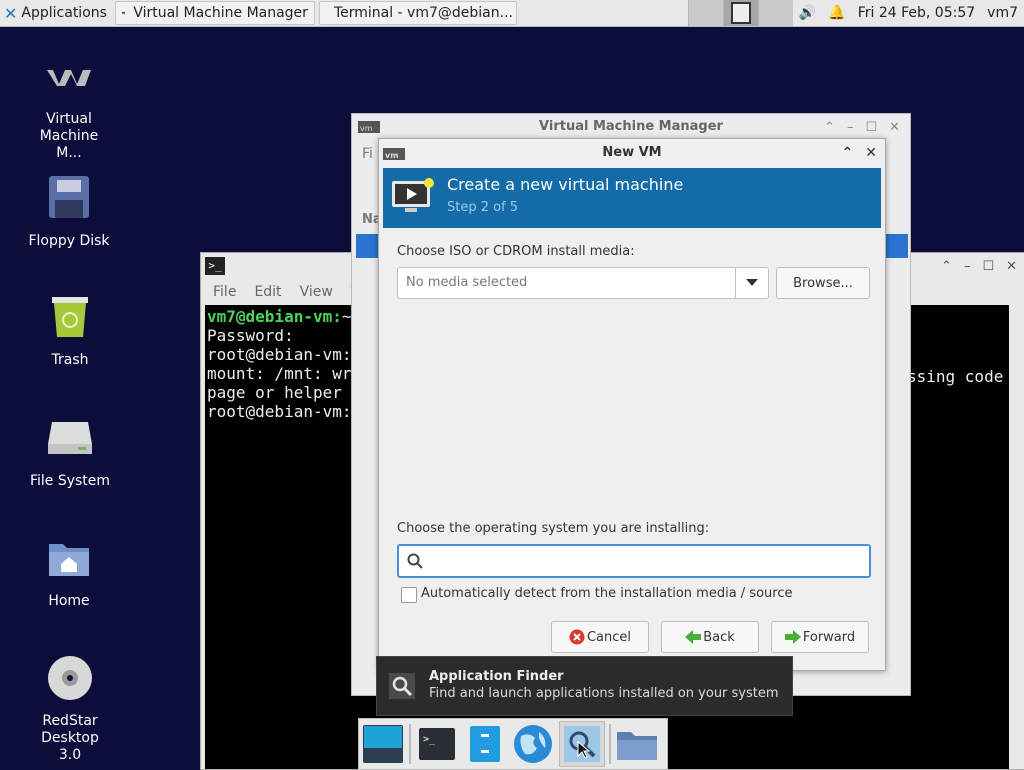  What do you see at coordinates (69, 197) in the screenshot?
I see `floppy-disk-icon` at bounding box center [69, 197].